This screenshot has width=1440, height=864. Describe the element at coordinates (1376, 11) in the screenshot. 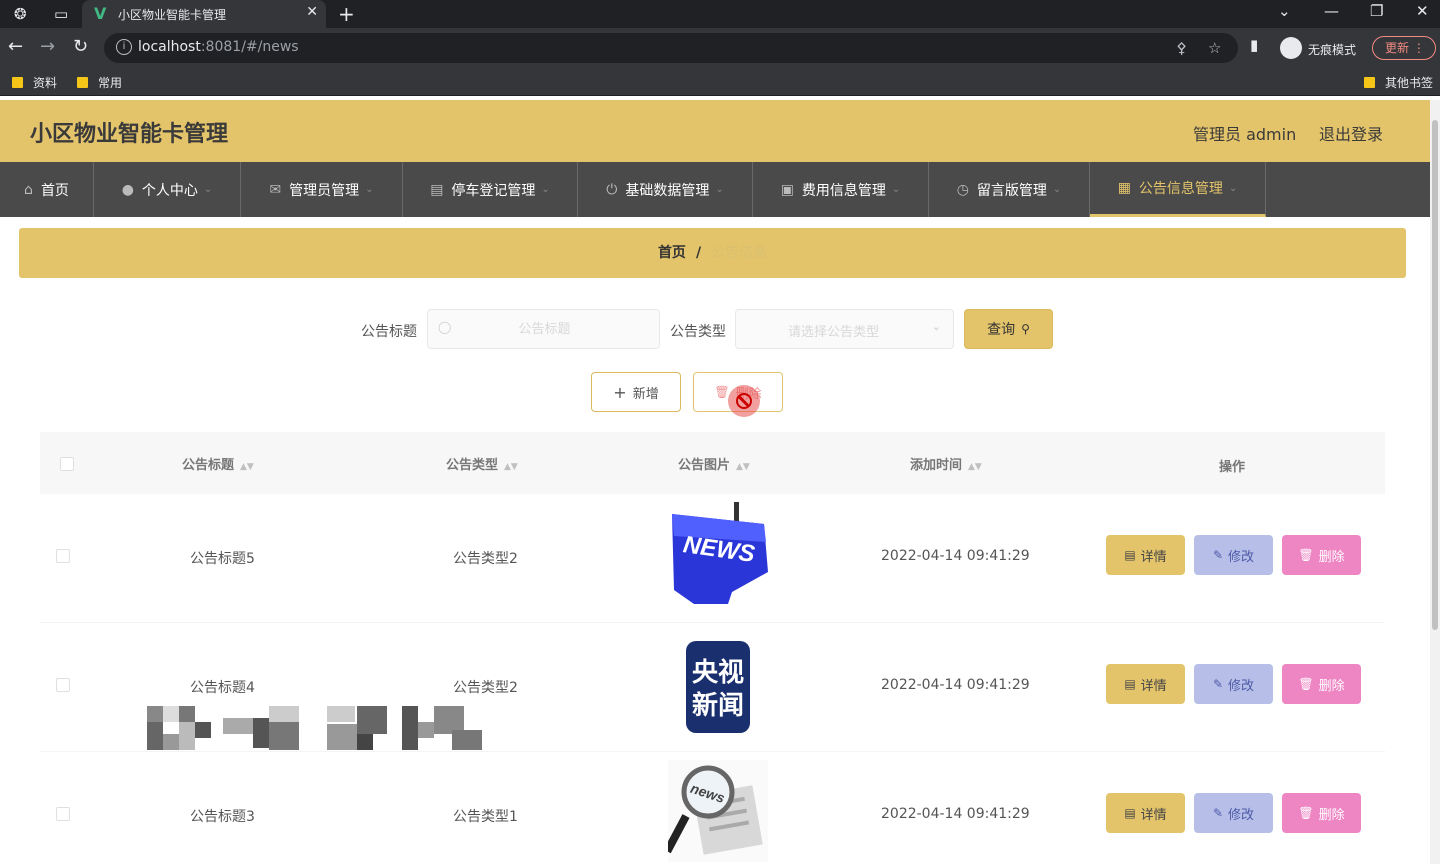

I see `restore-icon: ❐` at that location.